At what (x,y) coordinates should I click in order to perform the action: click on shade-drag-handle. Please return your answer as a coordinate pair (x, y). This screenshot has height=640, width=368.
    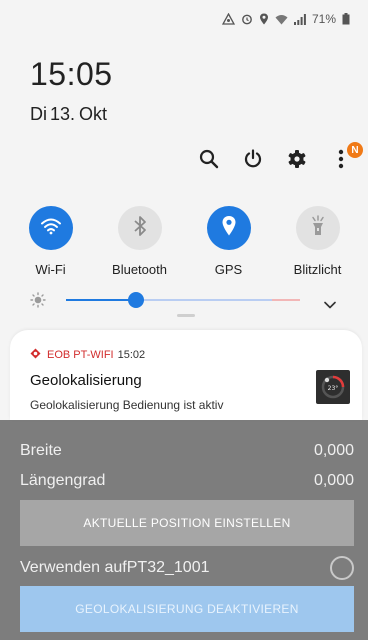
    Looking at the image, I should click on (186, 315).